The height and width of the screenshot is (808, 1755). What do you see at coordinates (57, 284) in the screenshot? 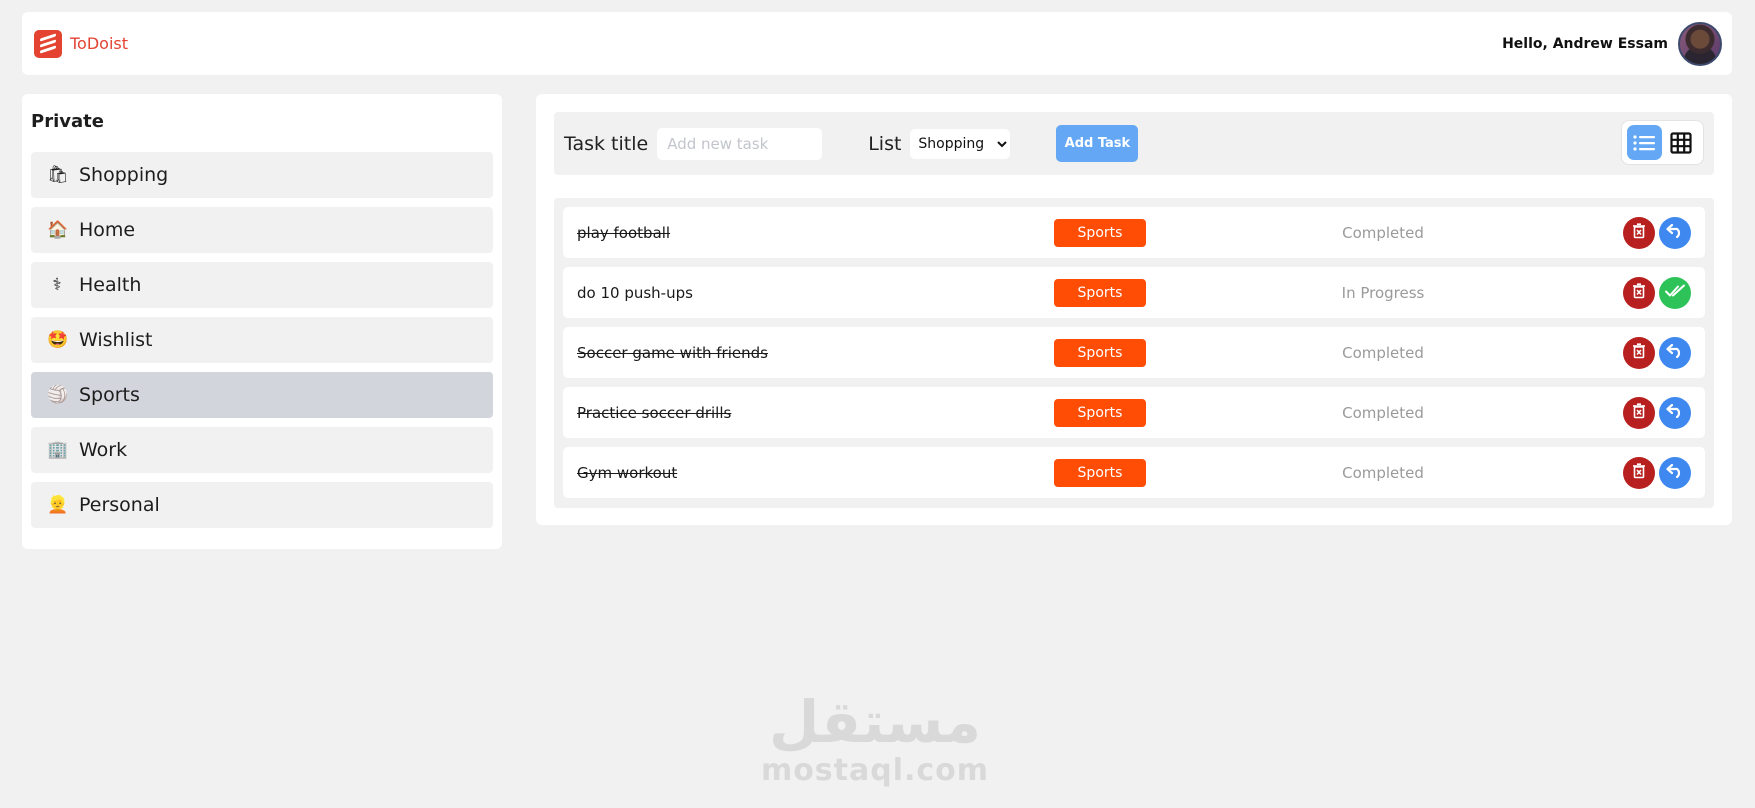
I see `medical-staff-icon: ⚕` at bounding box center [57, 284].